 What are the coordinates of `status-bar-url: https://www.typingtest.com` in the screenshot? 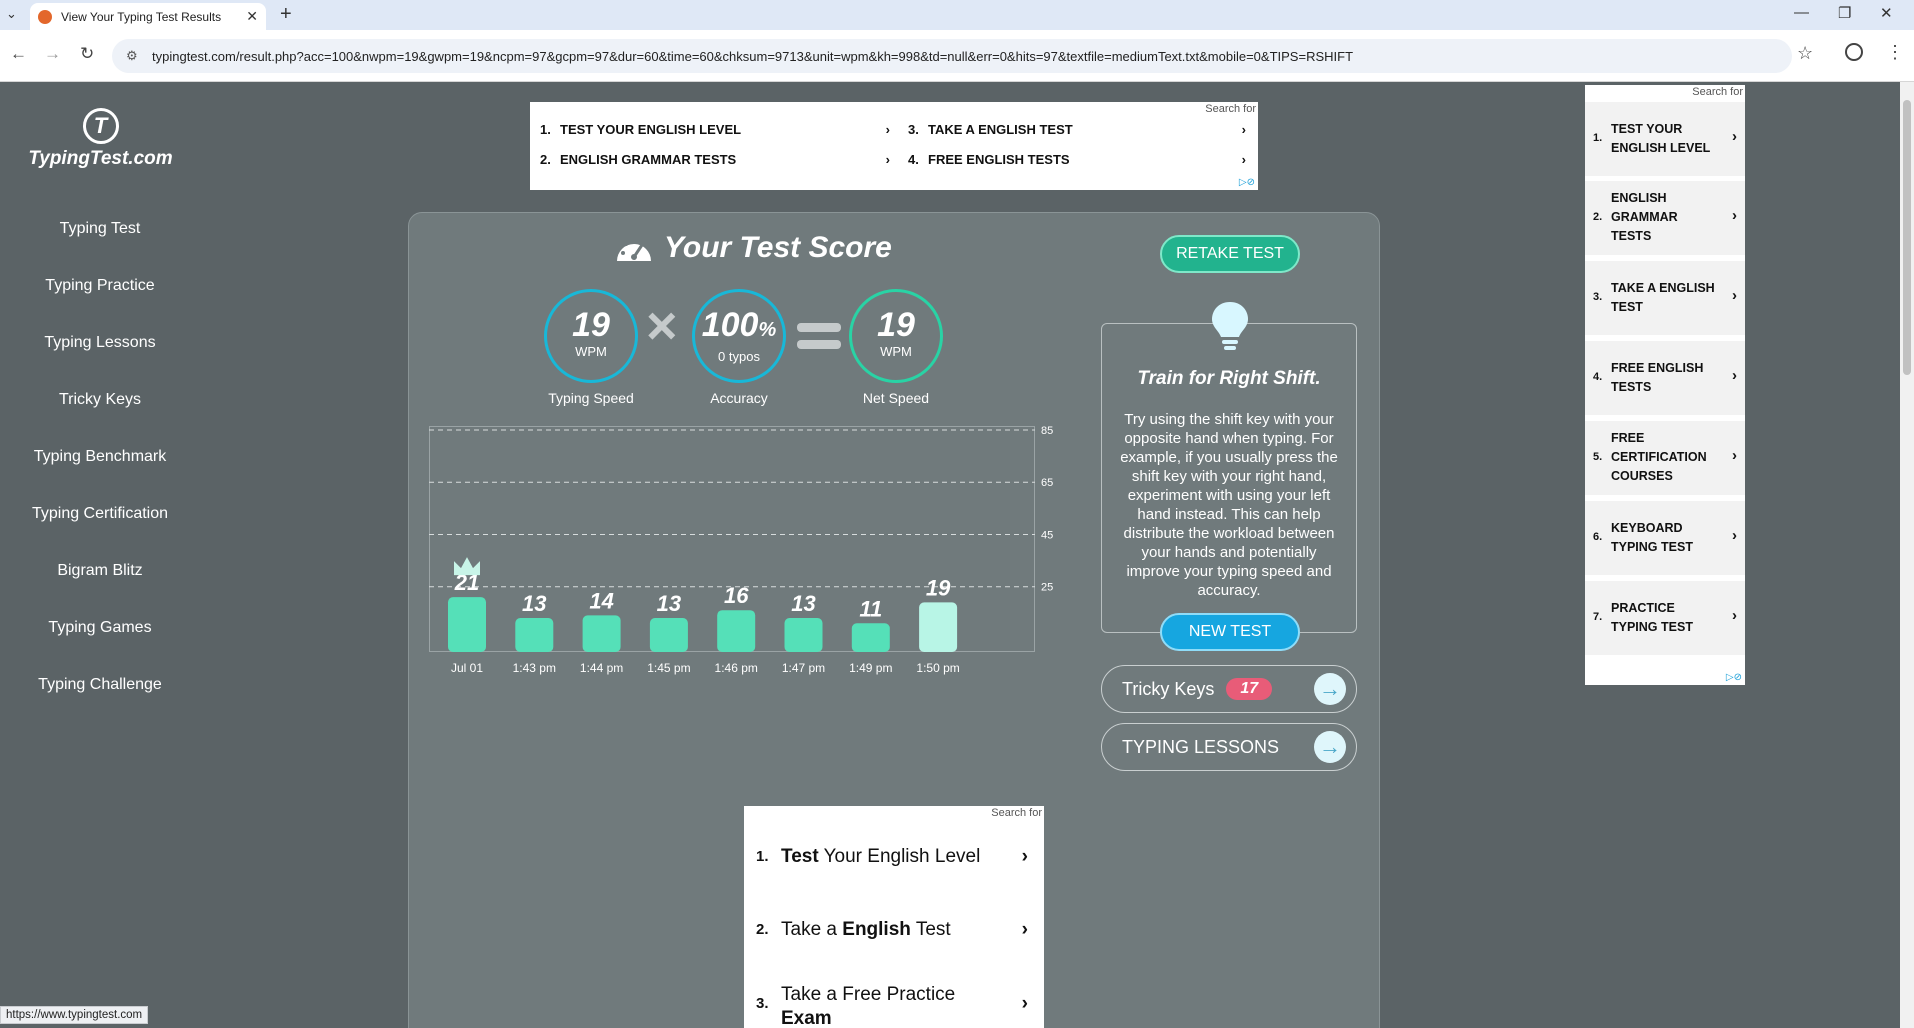 It's located at (74, 1015).